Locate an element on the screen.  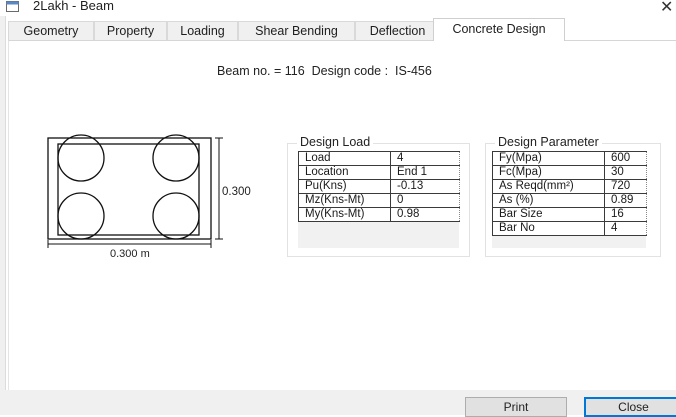
design-load-label: Location is located at coordinates (344, 172).